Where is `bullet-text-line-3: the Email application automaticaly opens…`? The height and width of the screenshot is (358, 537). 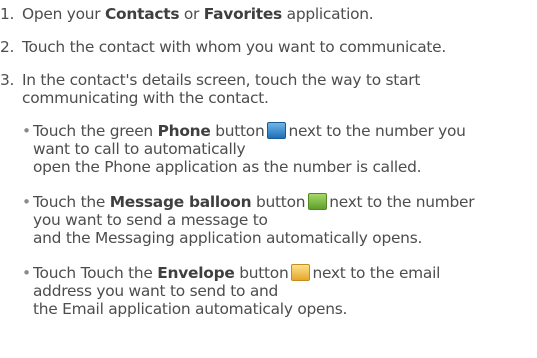 bullet-text-line-3: the Email application automaticaly opens… is located at coordinates (190, 309).